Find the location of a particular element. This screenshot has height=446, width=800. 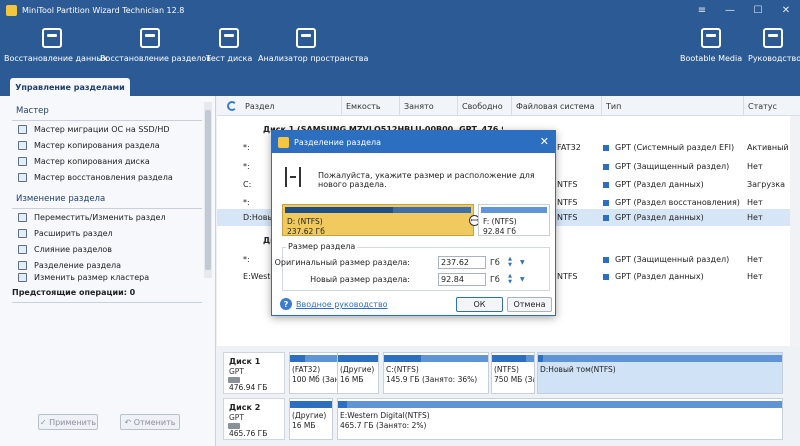

right-partition-bar: F: (NTFS) 92.84 Гб is located at coordinates (514, 220).